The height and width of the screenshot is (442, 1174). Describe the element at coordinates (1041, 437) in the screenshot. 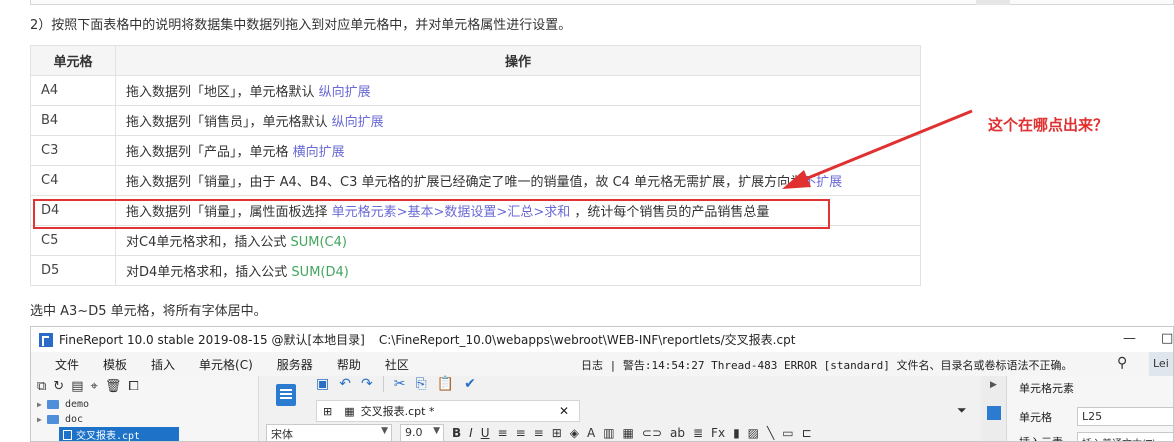

I see `insert-element-label: 插入元素` at that location.